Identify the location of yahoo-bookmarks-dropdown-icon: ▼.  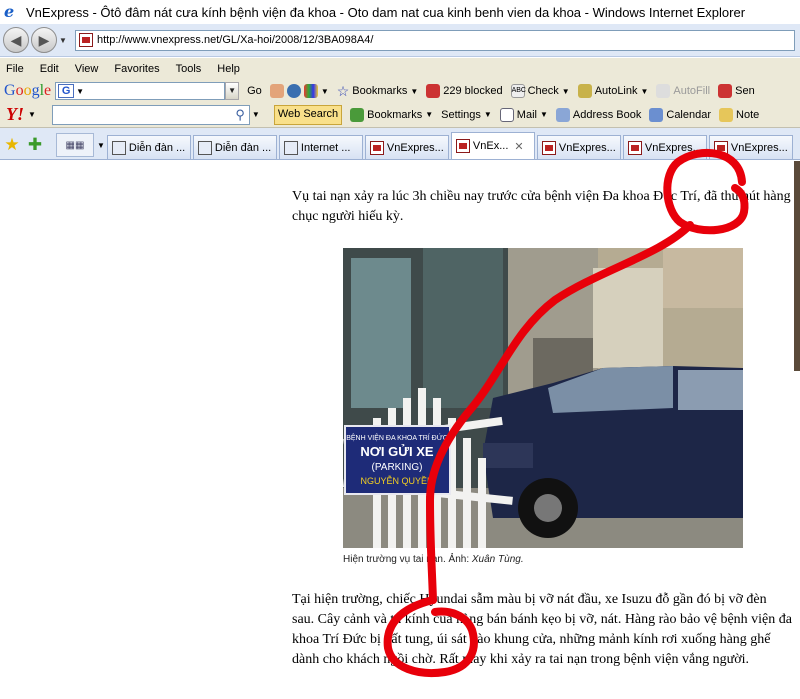
(429, 114).